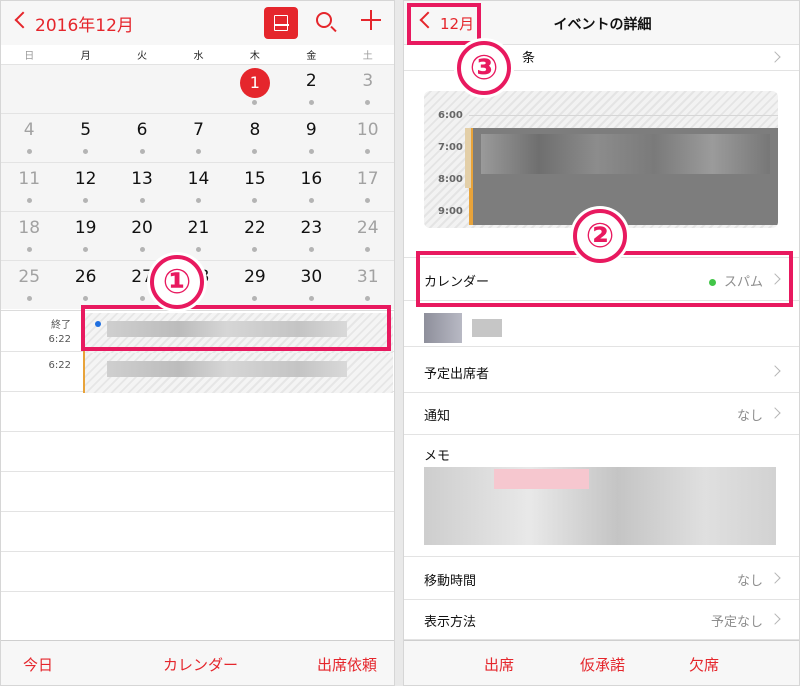 The height and width of the screenshot is (686, 800). What do you see at coordinates (59, 339) in the screenshot?
I see `event-time: 6:22` at bounding box center [59, 339].